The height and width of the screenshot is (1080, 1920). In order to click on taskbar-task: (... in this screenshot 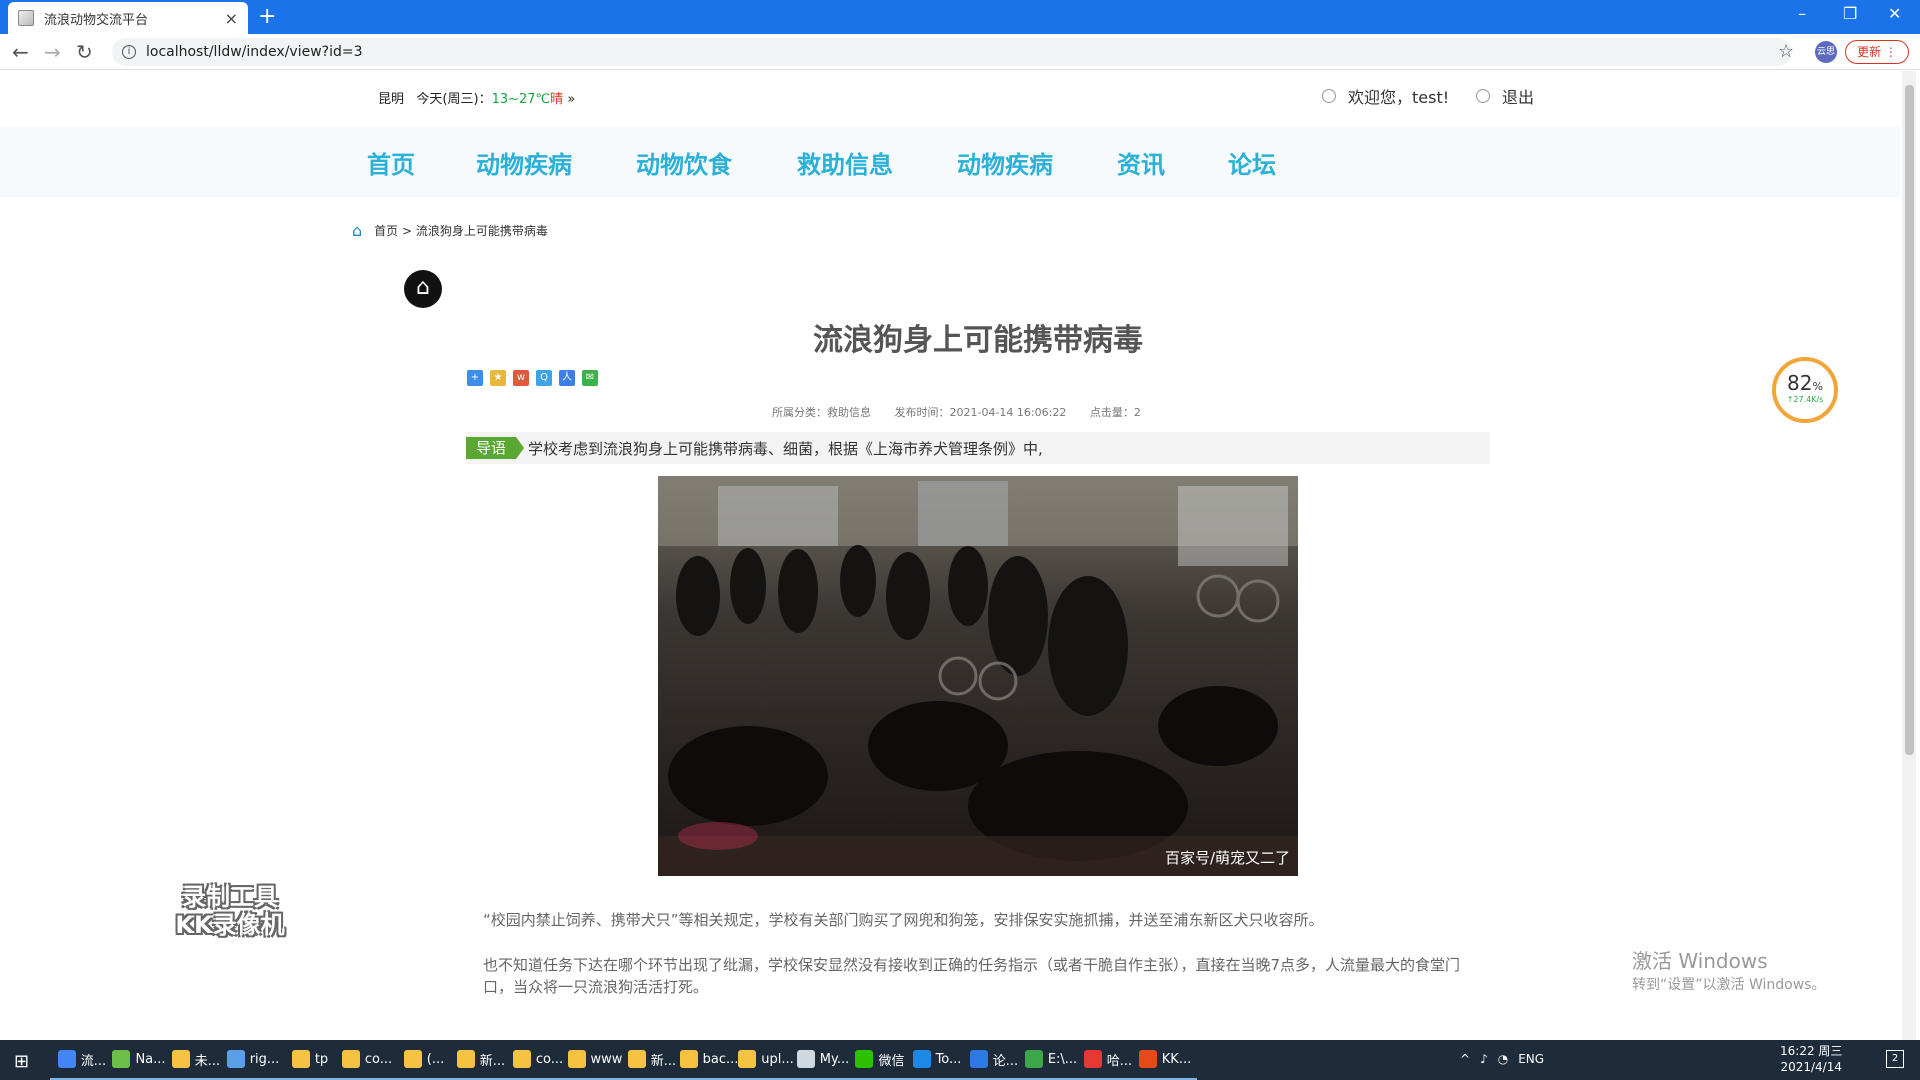, I will do `click(424, 1060)`.